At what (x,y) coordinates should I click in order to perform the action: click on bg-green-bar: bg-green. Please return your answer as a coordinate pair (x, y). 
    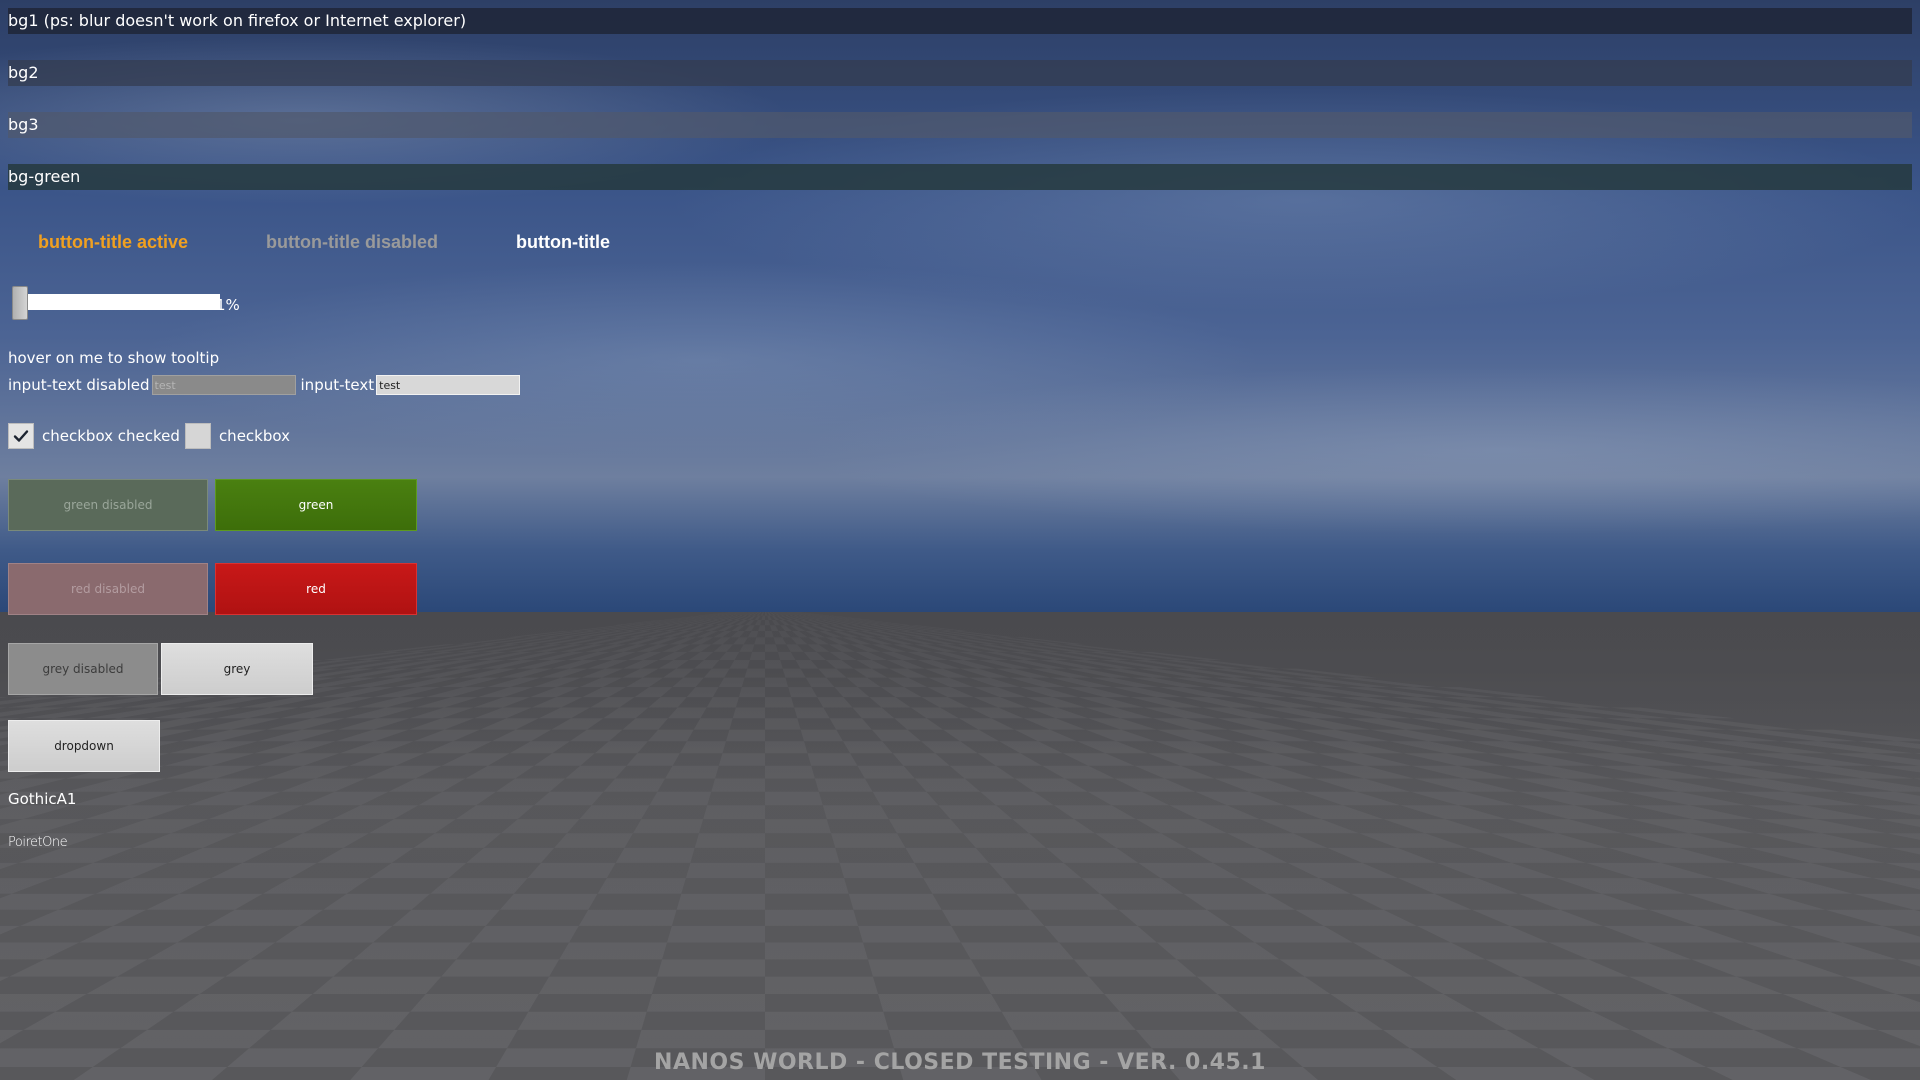
    Looking at the image, I should click on (960, 177).